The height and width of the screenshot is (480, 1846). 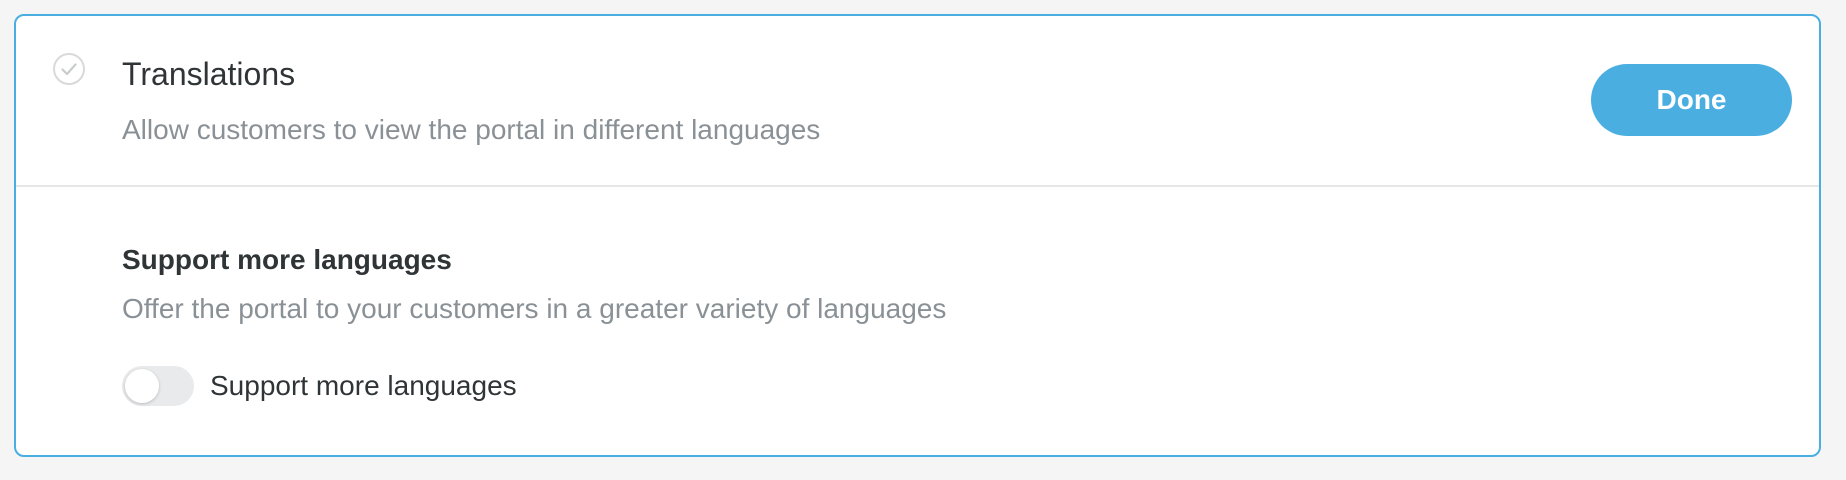 I want to click on support-languages-toggle, so click(x=158, y=386).